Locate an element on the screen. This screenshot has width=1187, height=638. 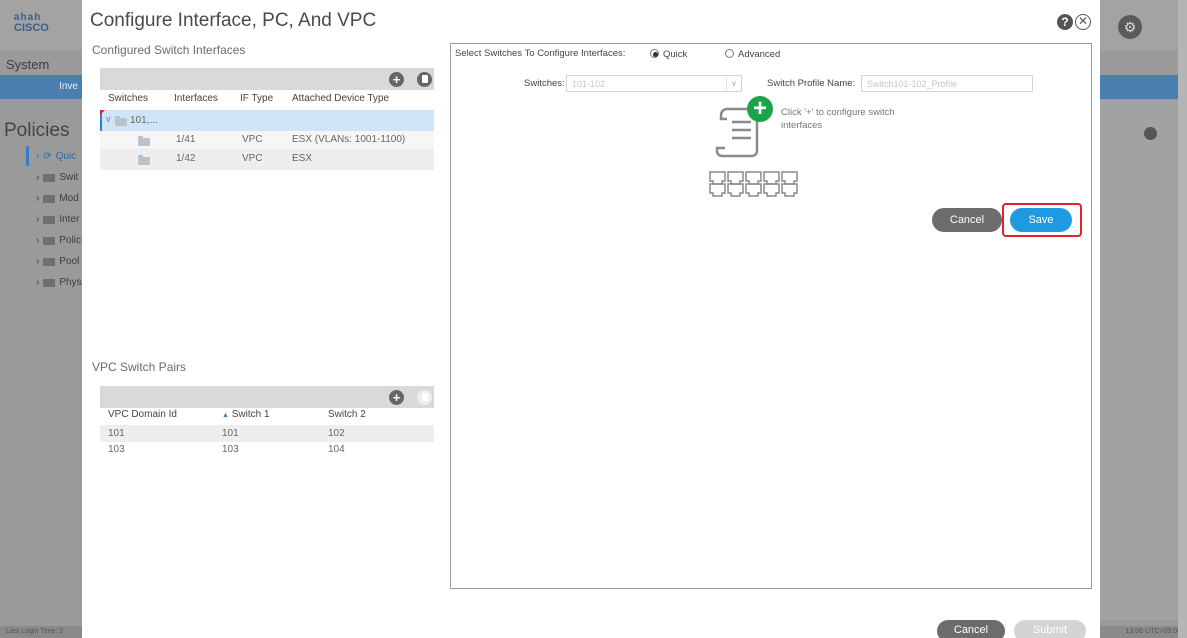
cisco-logo: ahah CISCO is located at coordinates (31, 23).